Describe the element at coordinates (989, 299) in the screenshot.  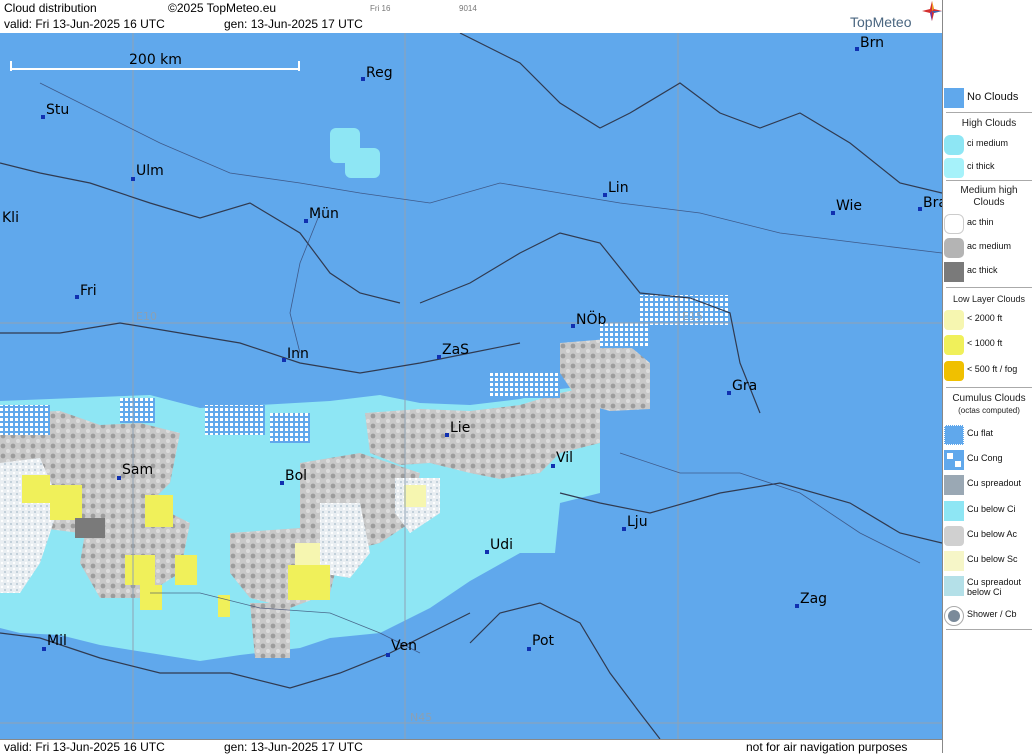
I see `legend-low-title: Low Layer Clouds` at that location.